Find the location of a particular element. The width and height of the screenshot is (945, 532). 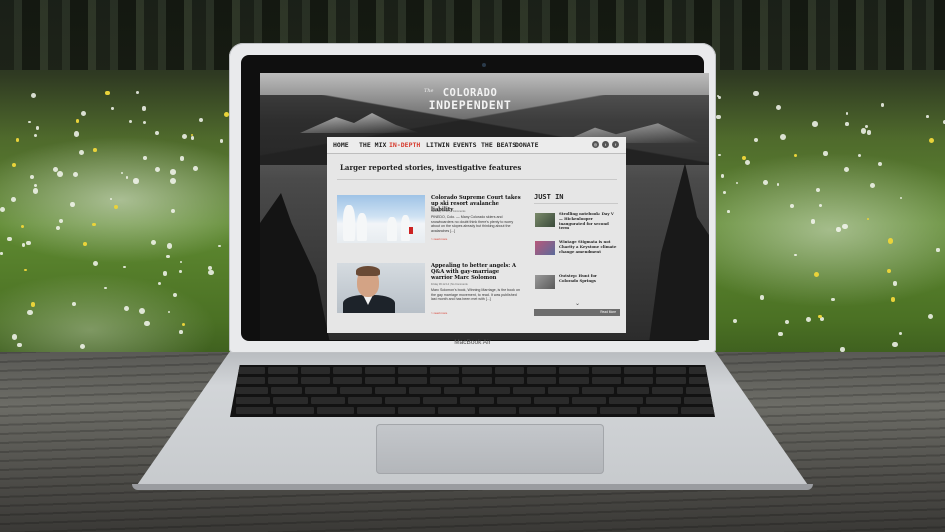

read-more-button: Read More is located at coordinates (577, 312).